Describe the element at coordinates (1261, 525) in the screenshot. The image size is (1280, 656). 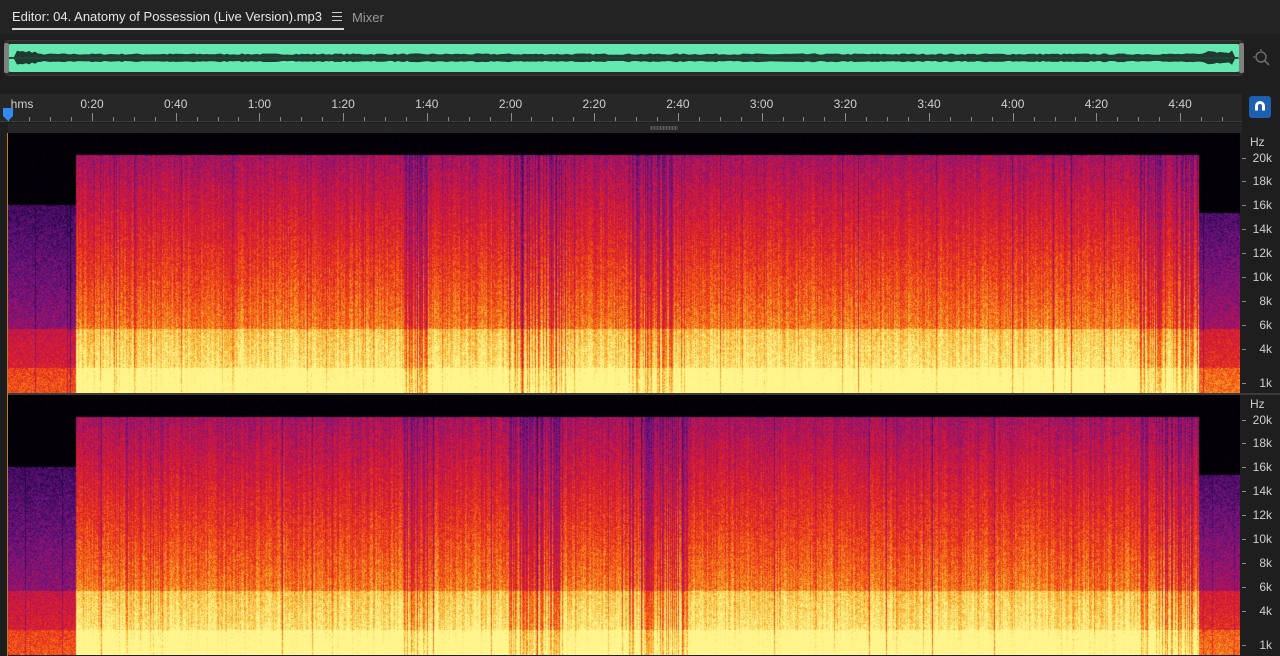
I see `frequency-scale-right: Hz 20k 18k 16k 14k 12k 10k 8k 6k 4k 1k` at that location.